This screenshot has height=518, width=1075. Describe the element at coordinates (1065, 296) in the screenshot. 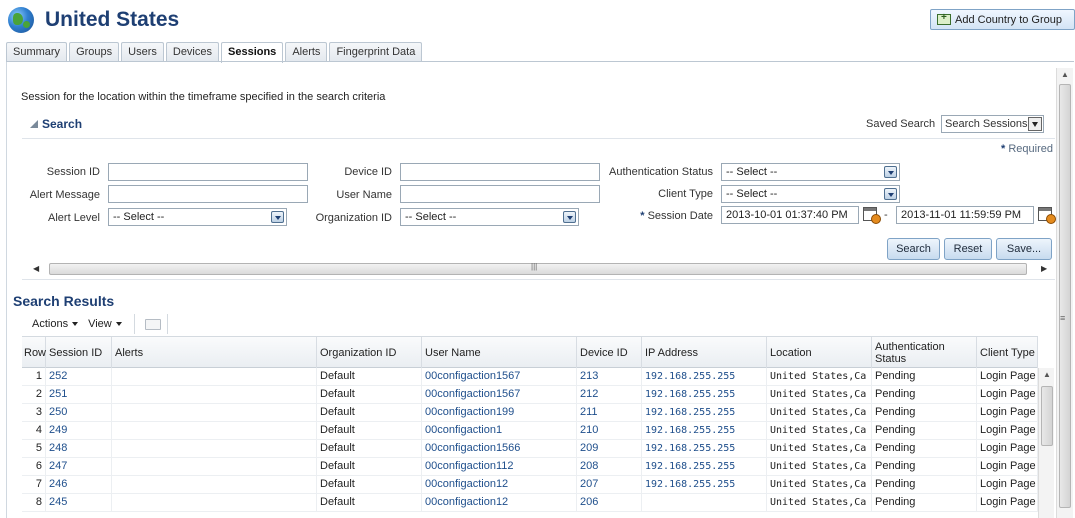

I see `page-scrollbar-thumb` at that location.